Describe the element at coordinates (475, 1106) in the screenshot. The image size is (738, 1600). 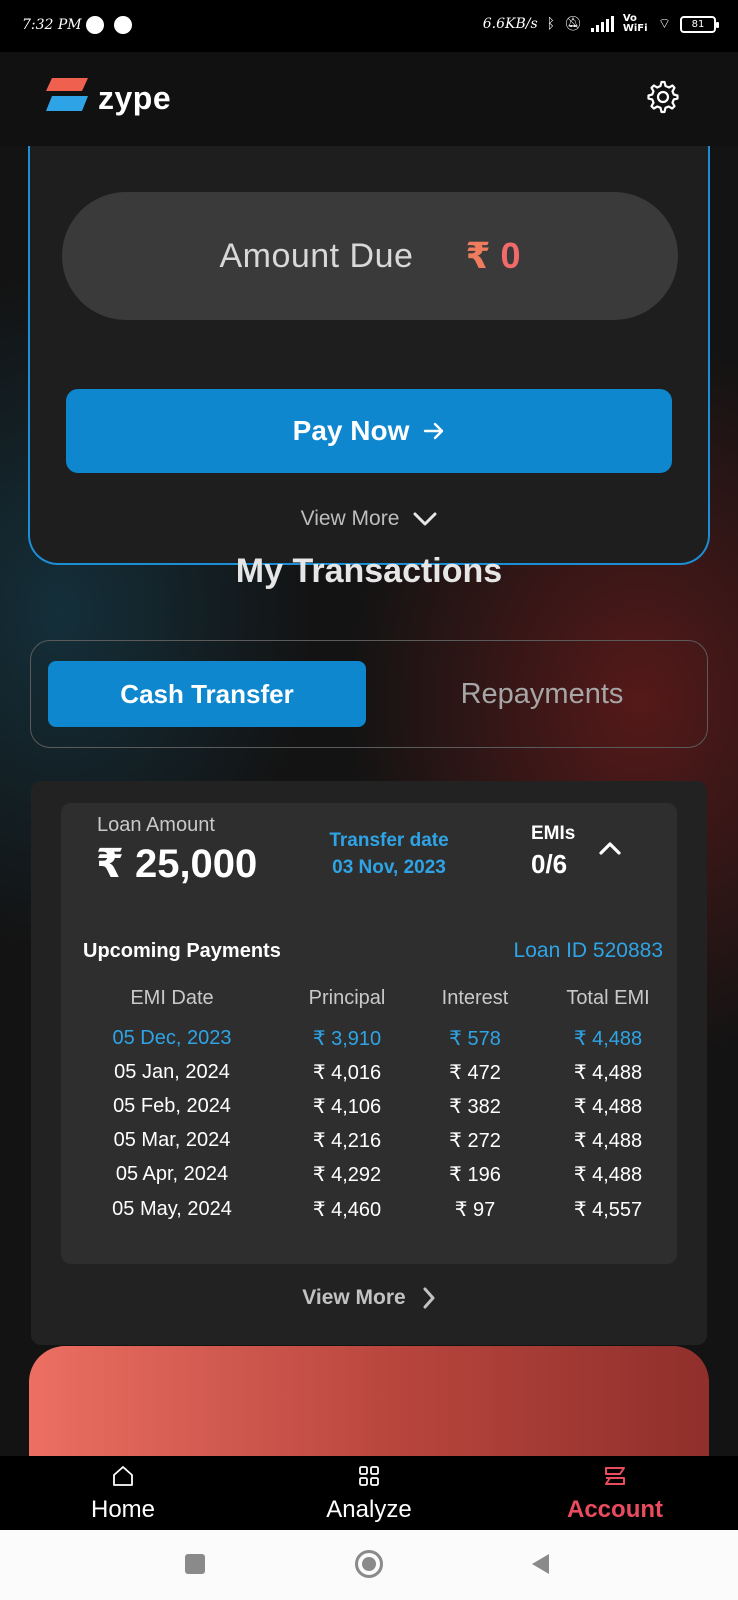
I see `interest: ₹ 382` at that location.